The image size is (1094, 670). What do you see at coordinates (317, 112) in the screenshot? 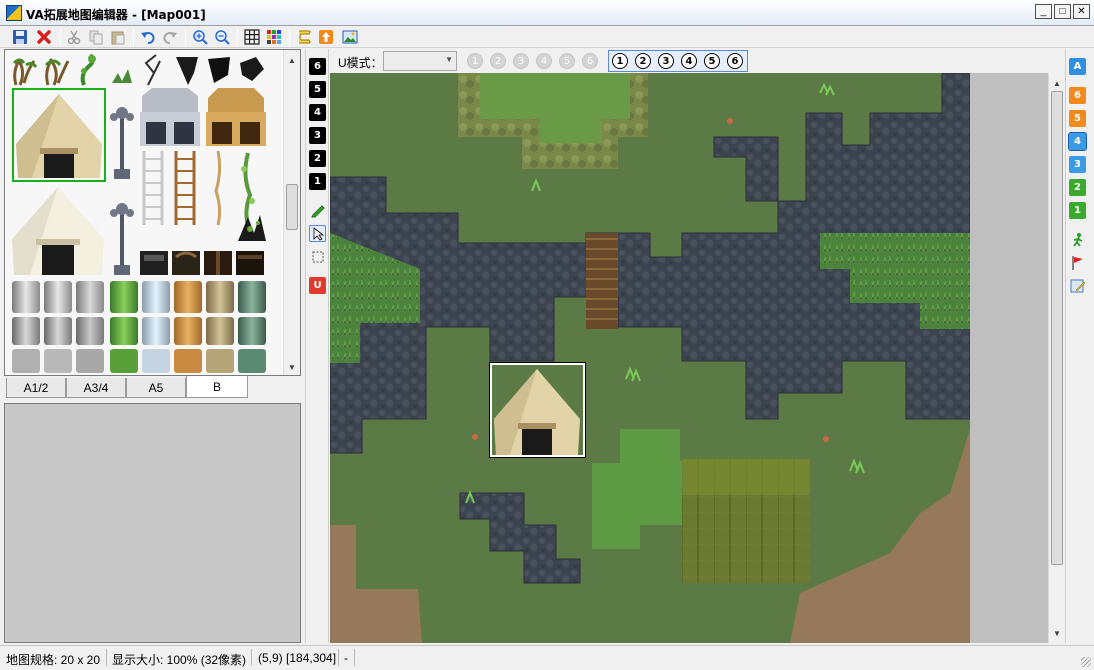
I see `layer-4-button: 4` at bounding box center [317, 112].